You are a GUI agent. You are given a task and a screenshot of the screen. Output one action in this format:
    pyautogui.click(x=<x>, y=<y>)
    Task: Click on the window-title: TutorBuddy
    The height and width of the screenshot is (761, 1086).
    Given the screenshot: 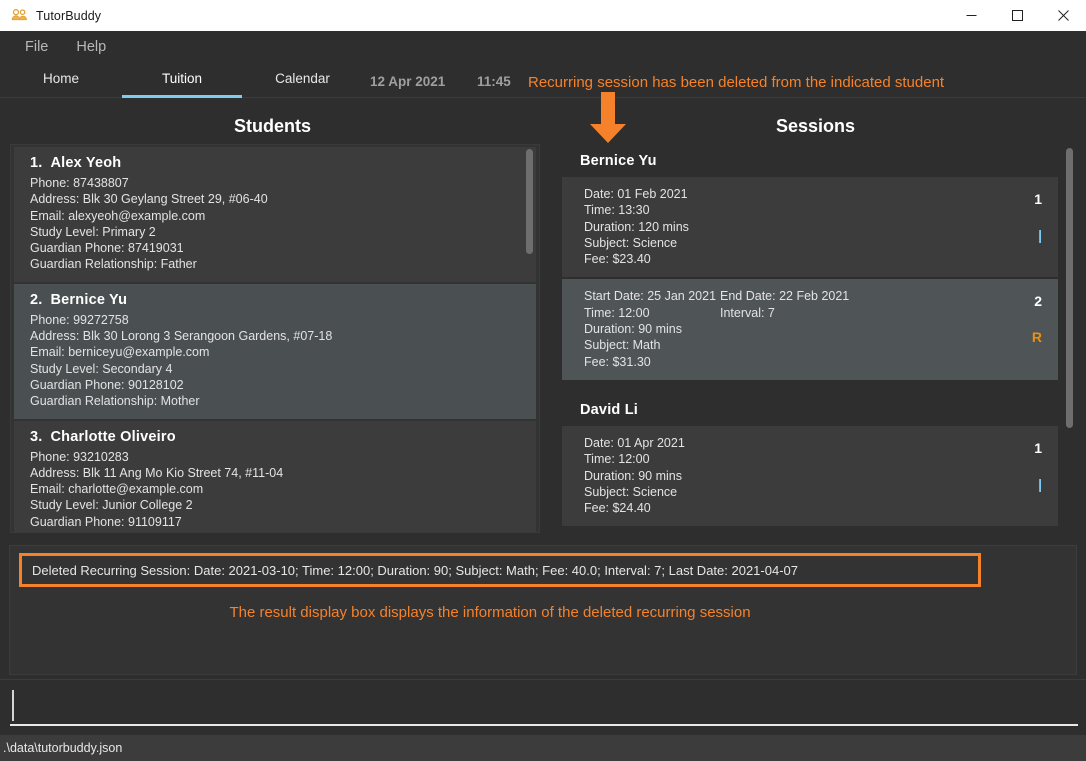 What is the action you would take?
    pyautogui.click(x=69, y=15)
    